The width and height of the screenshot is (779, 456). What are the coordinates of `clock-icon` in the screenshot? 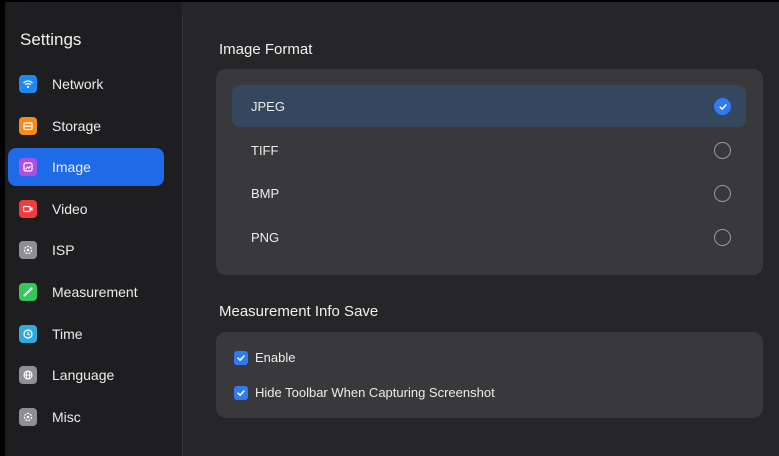 It's located at (28, 333).